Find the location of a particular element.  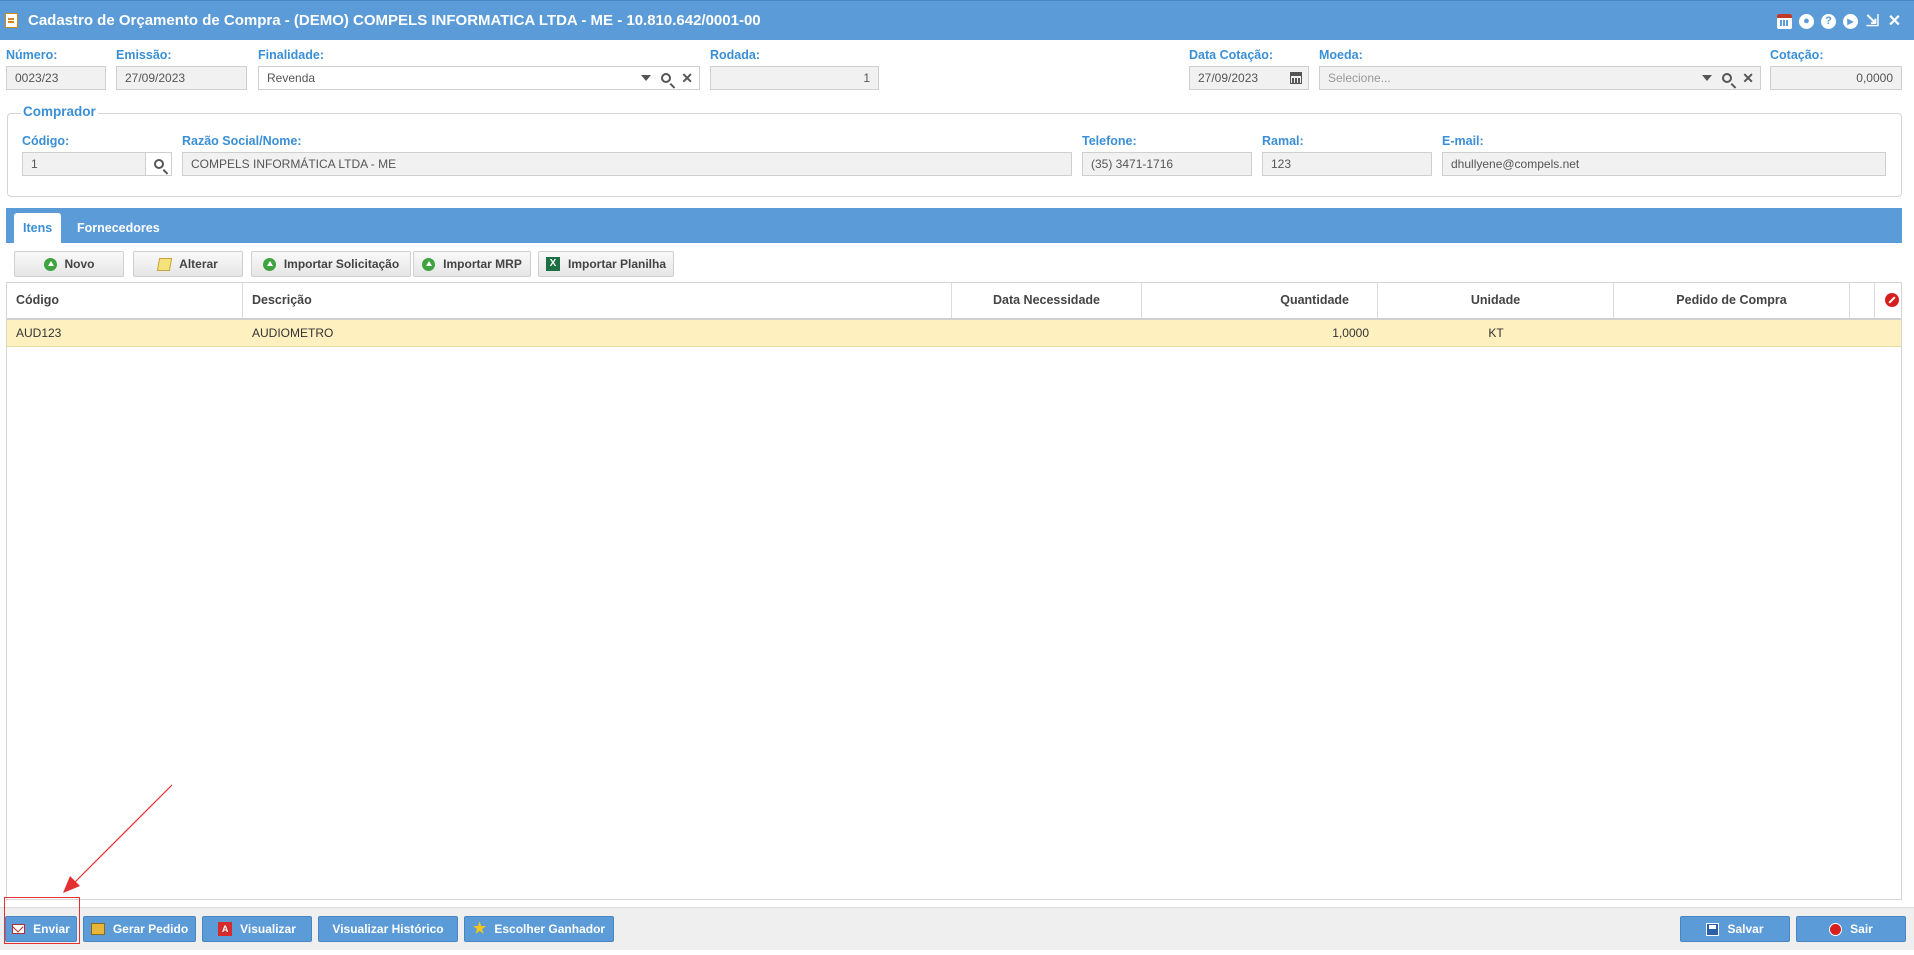

annotation-highlight-box is located at coordinates (42, 920).